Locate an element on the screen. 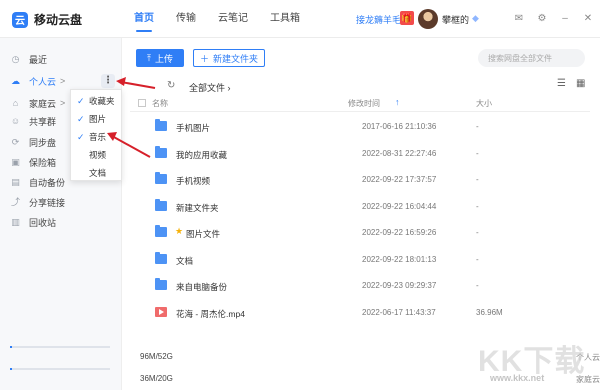  video-file-icon is located at coordinates (161, 312).